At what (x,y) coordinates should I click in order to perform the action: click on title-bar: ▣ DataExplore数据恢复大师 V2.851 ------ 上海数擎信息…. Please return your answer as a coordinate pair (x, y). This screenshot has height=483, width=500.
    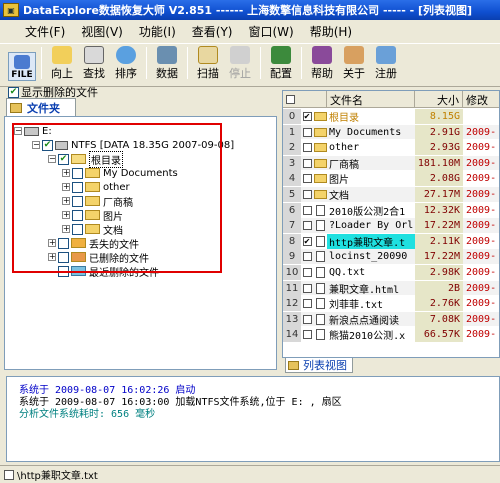
    Looking at the image, I should click on (250, 10).